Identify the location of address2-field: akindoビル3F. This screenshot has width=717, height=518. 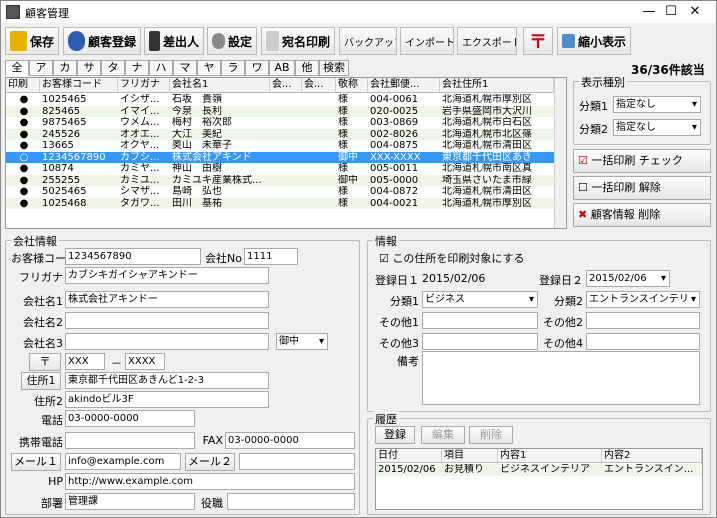
(167, 399).